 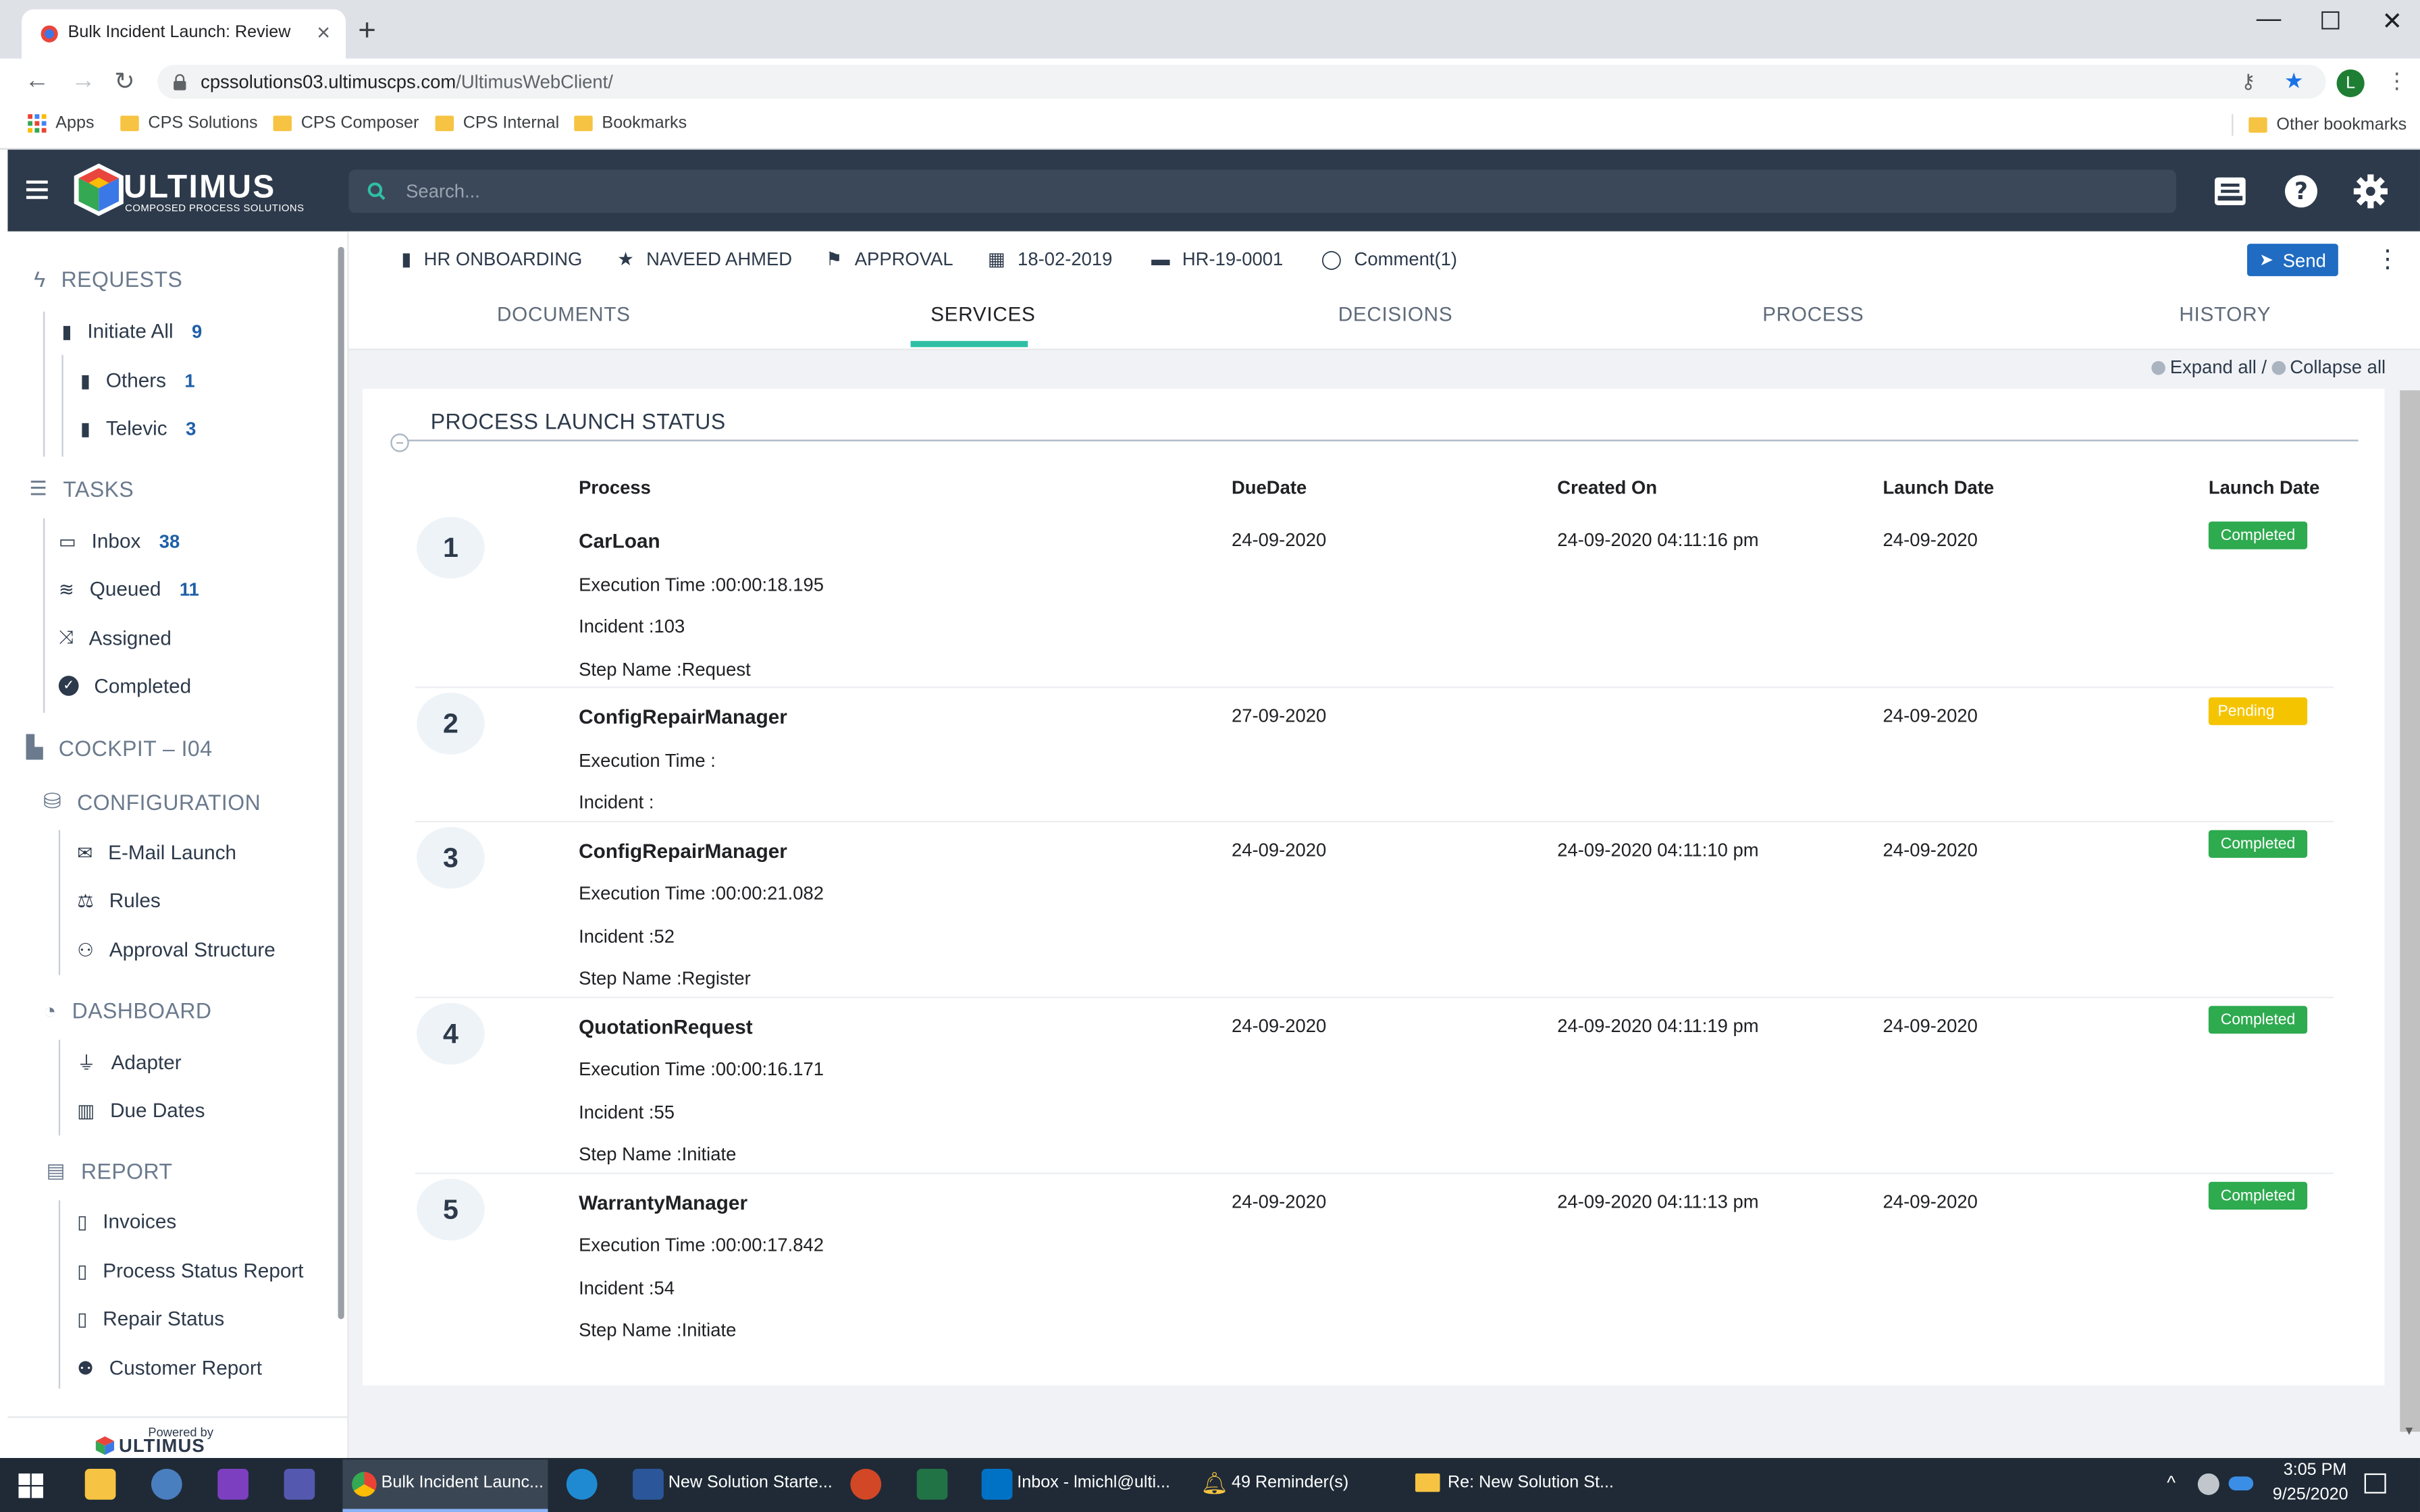 What do you see at coordinates (49, 34) in the screenshot?
I see `site-favicon-icon` at bounding box center [49, 34].